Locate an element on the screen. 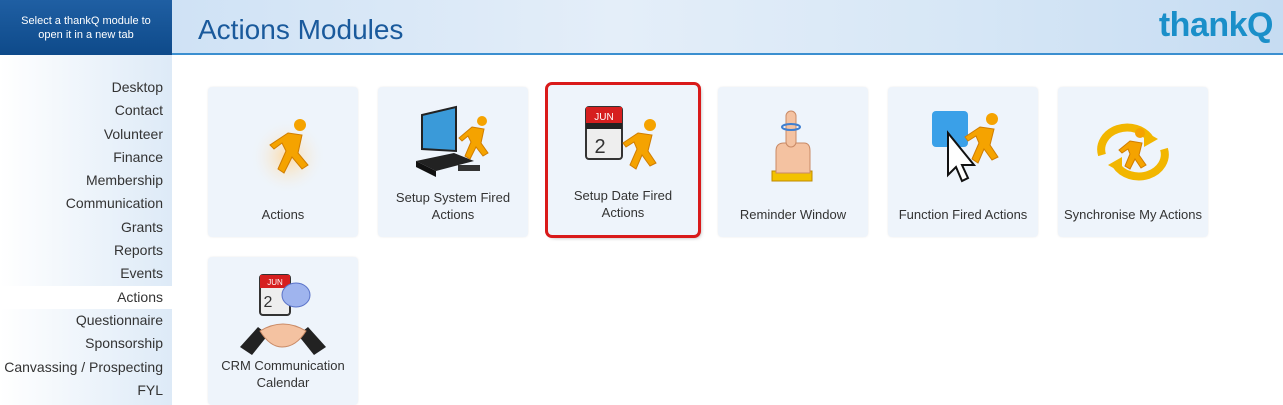 The width and height of the screenshot is (1283, 405). tile-crm-communication-calendar: JUN 2 CRM Communication Calendar is located at coordinates (283, 331).